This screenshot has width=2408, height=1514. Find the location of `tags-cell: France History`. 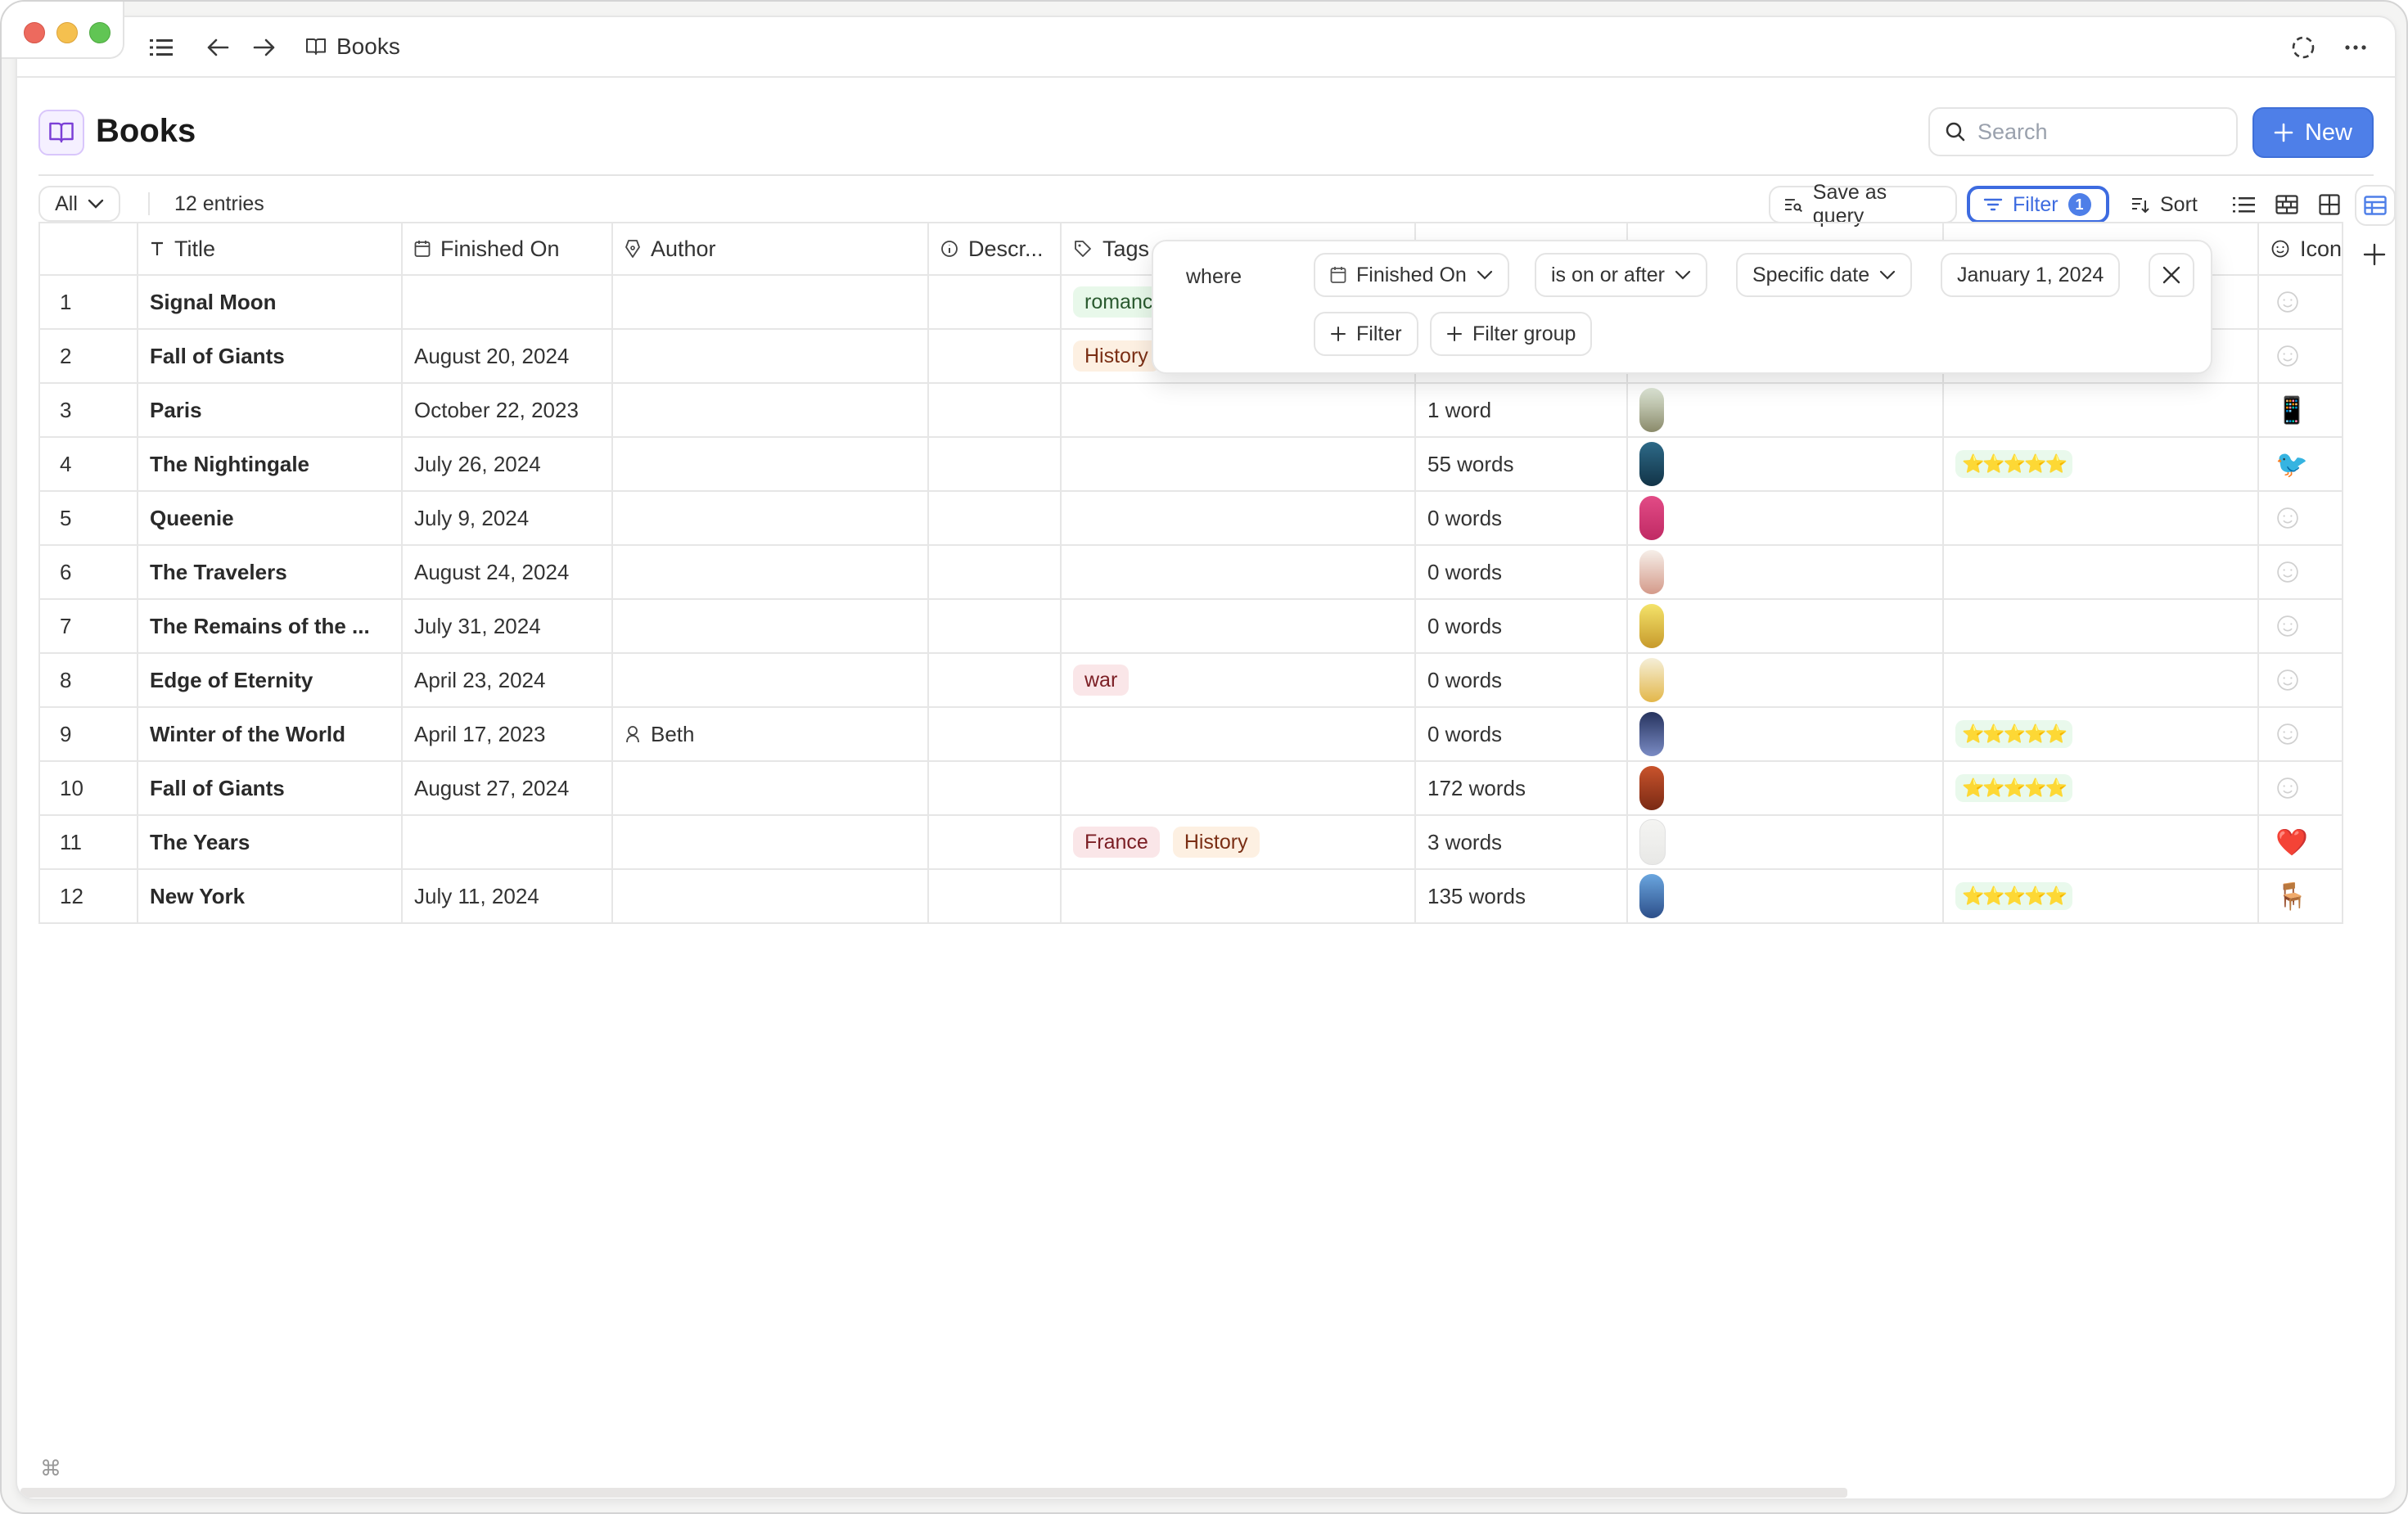

tags-cell: France History is located at coordinates (1239, 843).